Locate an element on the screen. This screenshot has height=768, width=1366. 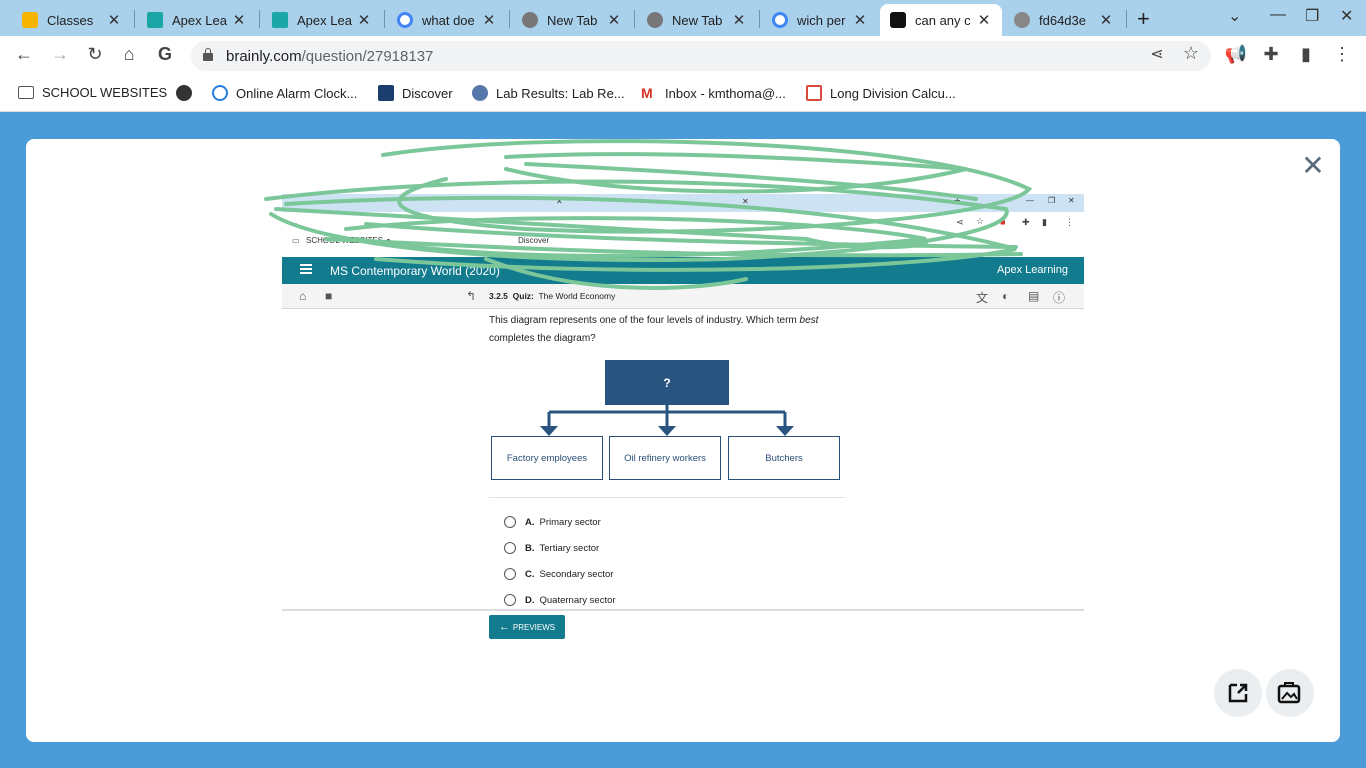
option-letter: C. is located at coordinates (530, 574).